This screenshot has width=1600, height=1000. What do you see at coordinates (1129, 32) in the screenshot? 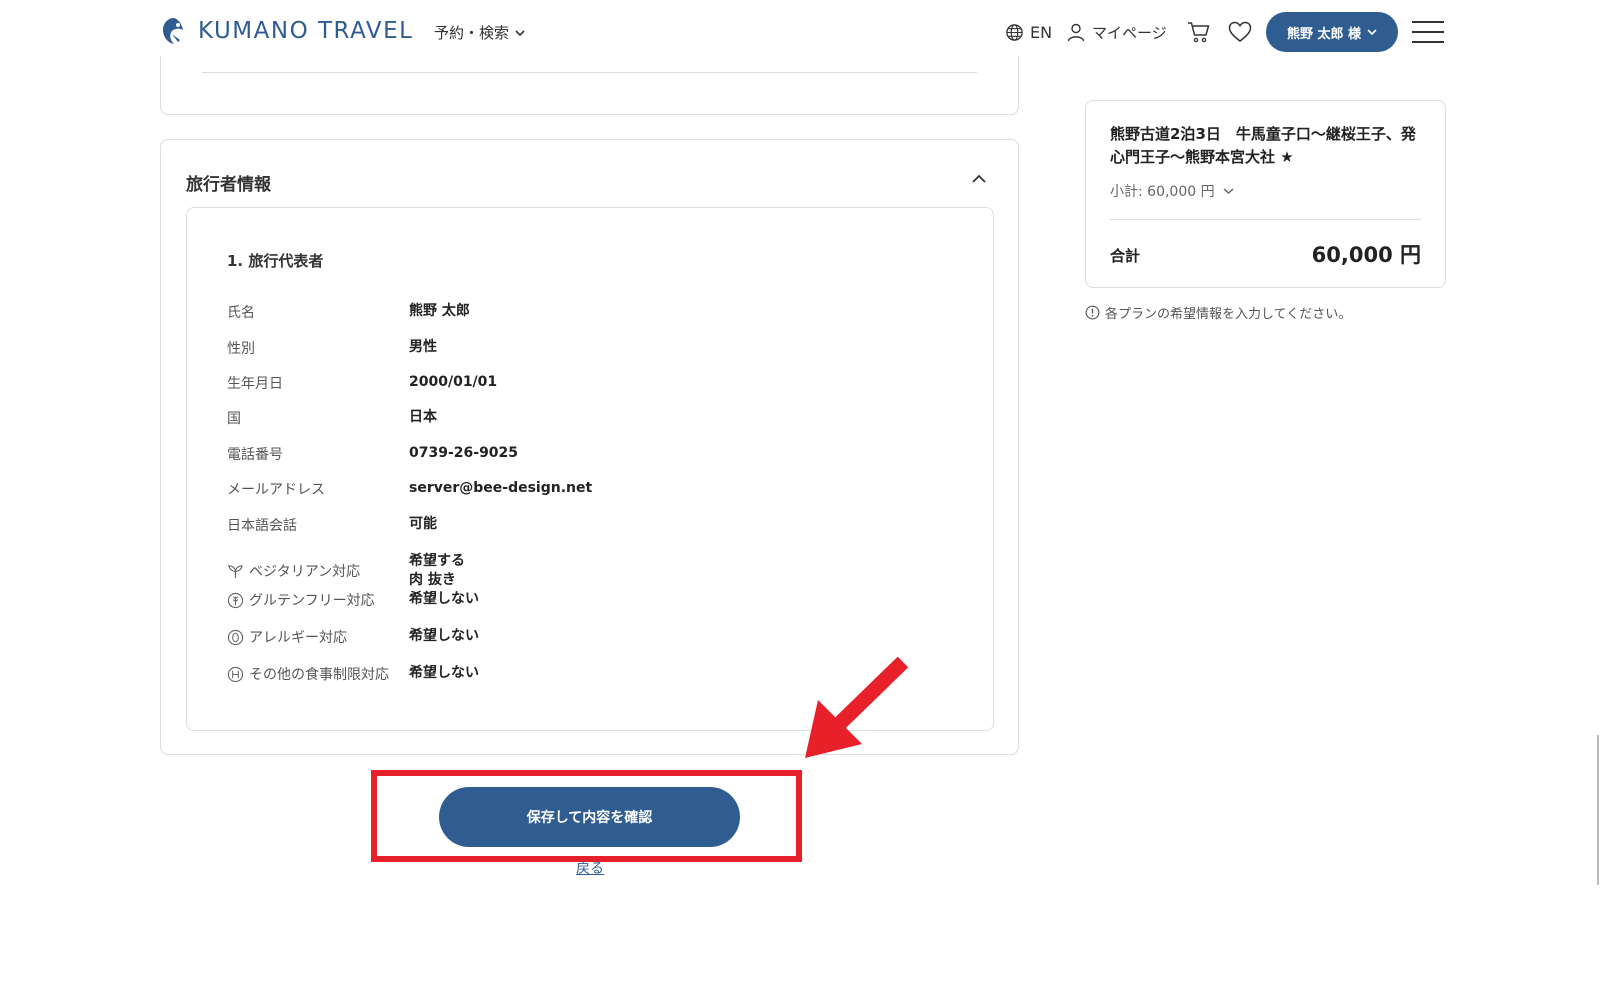
I see `mypage-label: マイページ` at bounding box center [1129, 32].